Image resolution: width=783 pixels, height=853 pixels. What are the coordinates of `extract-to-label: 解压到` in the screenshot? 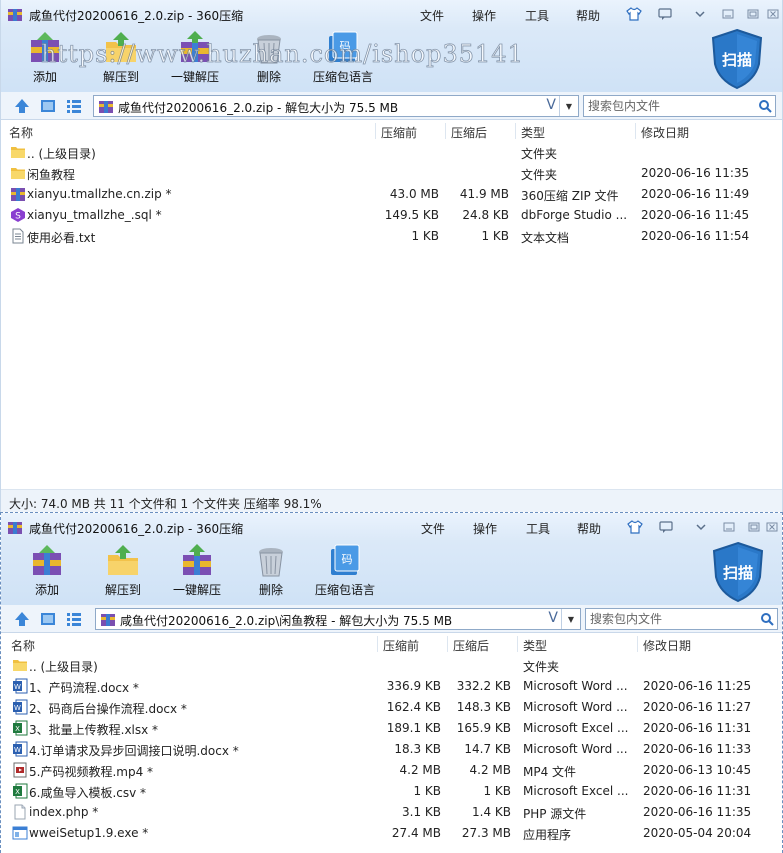 It's located at (122, 590).